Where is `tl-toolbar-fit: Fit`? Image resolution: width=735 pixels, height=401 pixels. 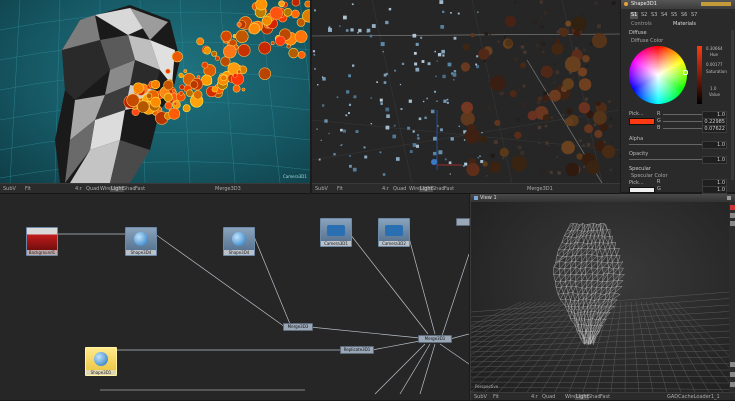 tl-toolbar-fit: Fit is located at coordinates (28, 189).